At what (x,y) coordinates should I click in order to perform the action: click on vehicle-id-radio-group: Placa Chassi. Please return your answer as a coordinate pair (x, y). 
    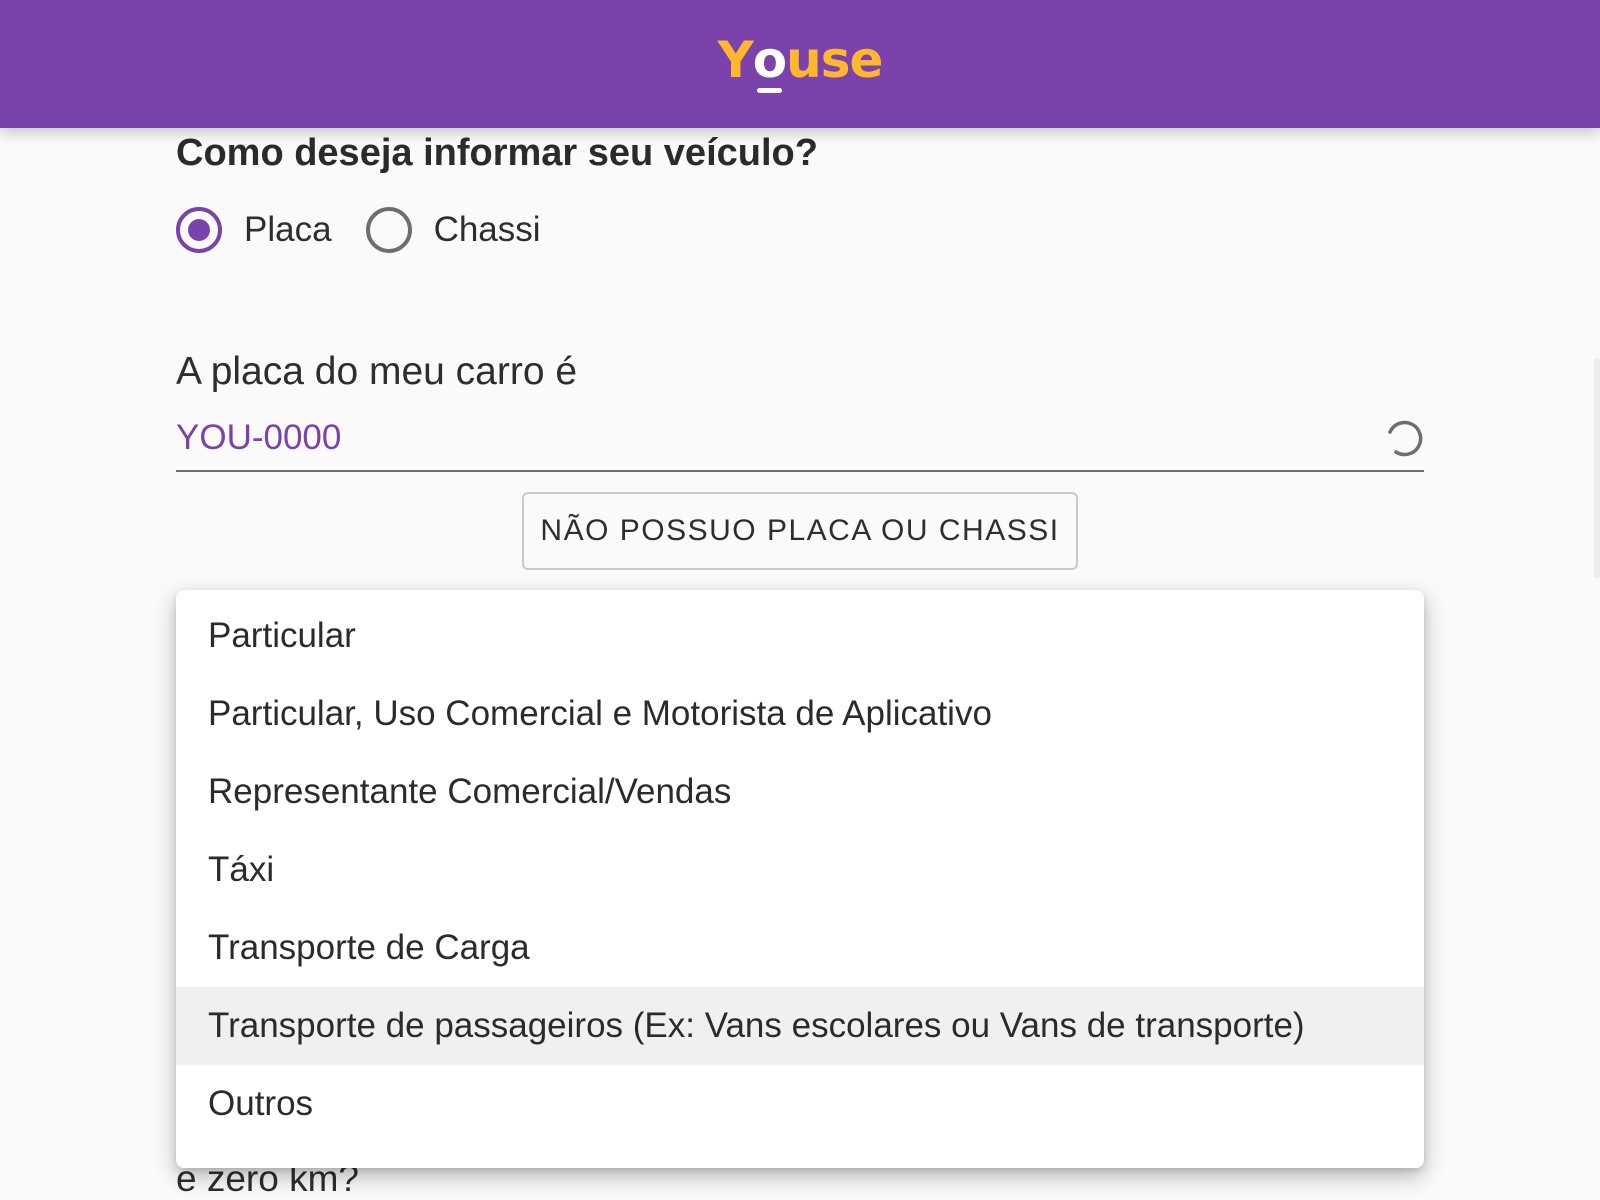
    Looking at the image, I should click on (375, 230).